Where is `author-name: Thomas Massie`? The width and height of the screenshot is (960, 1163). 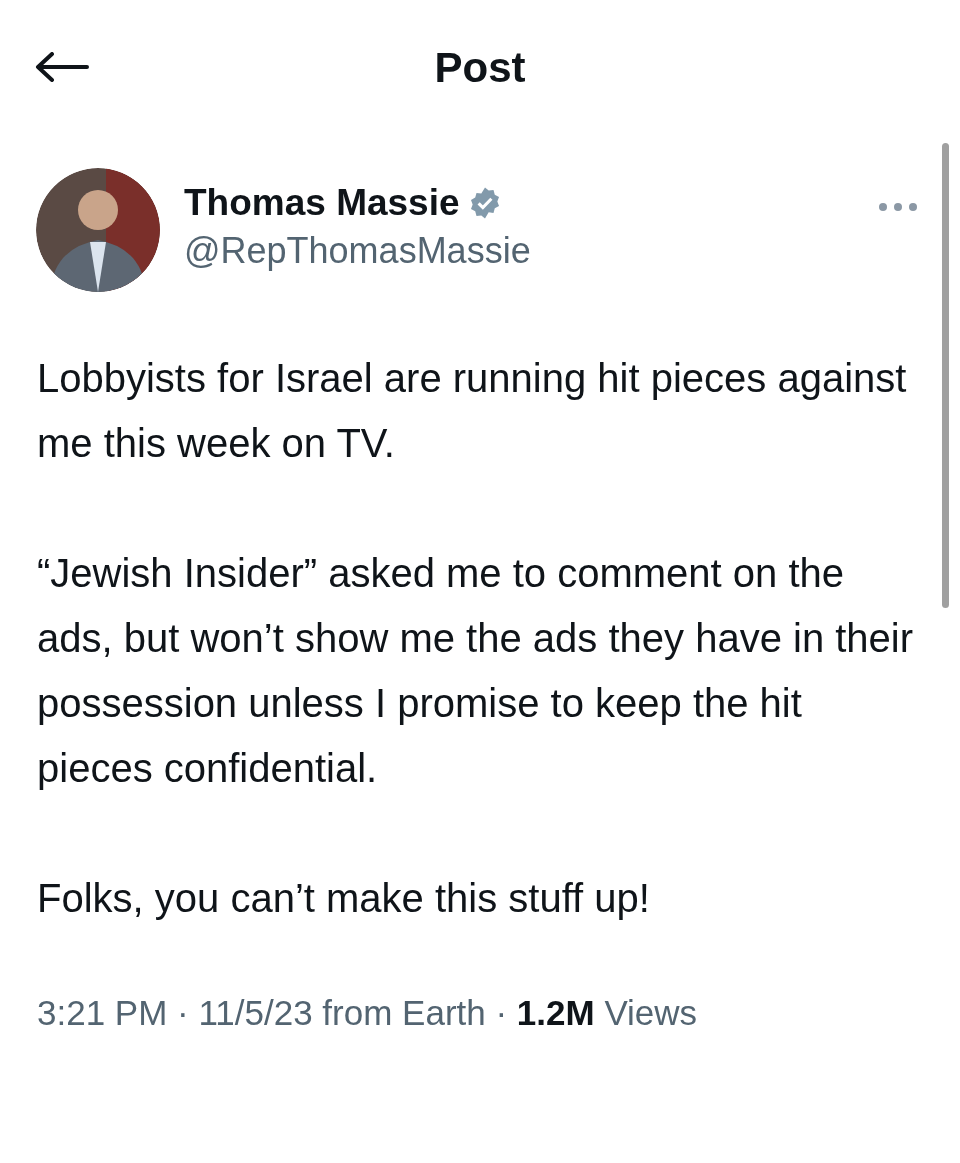
author-name: Thomas Massie is located at coordinates (322, 203).